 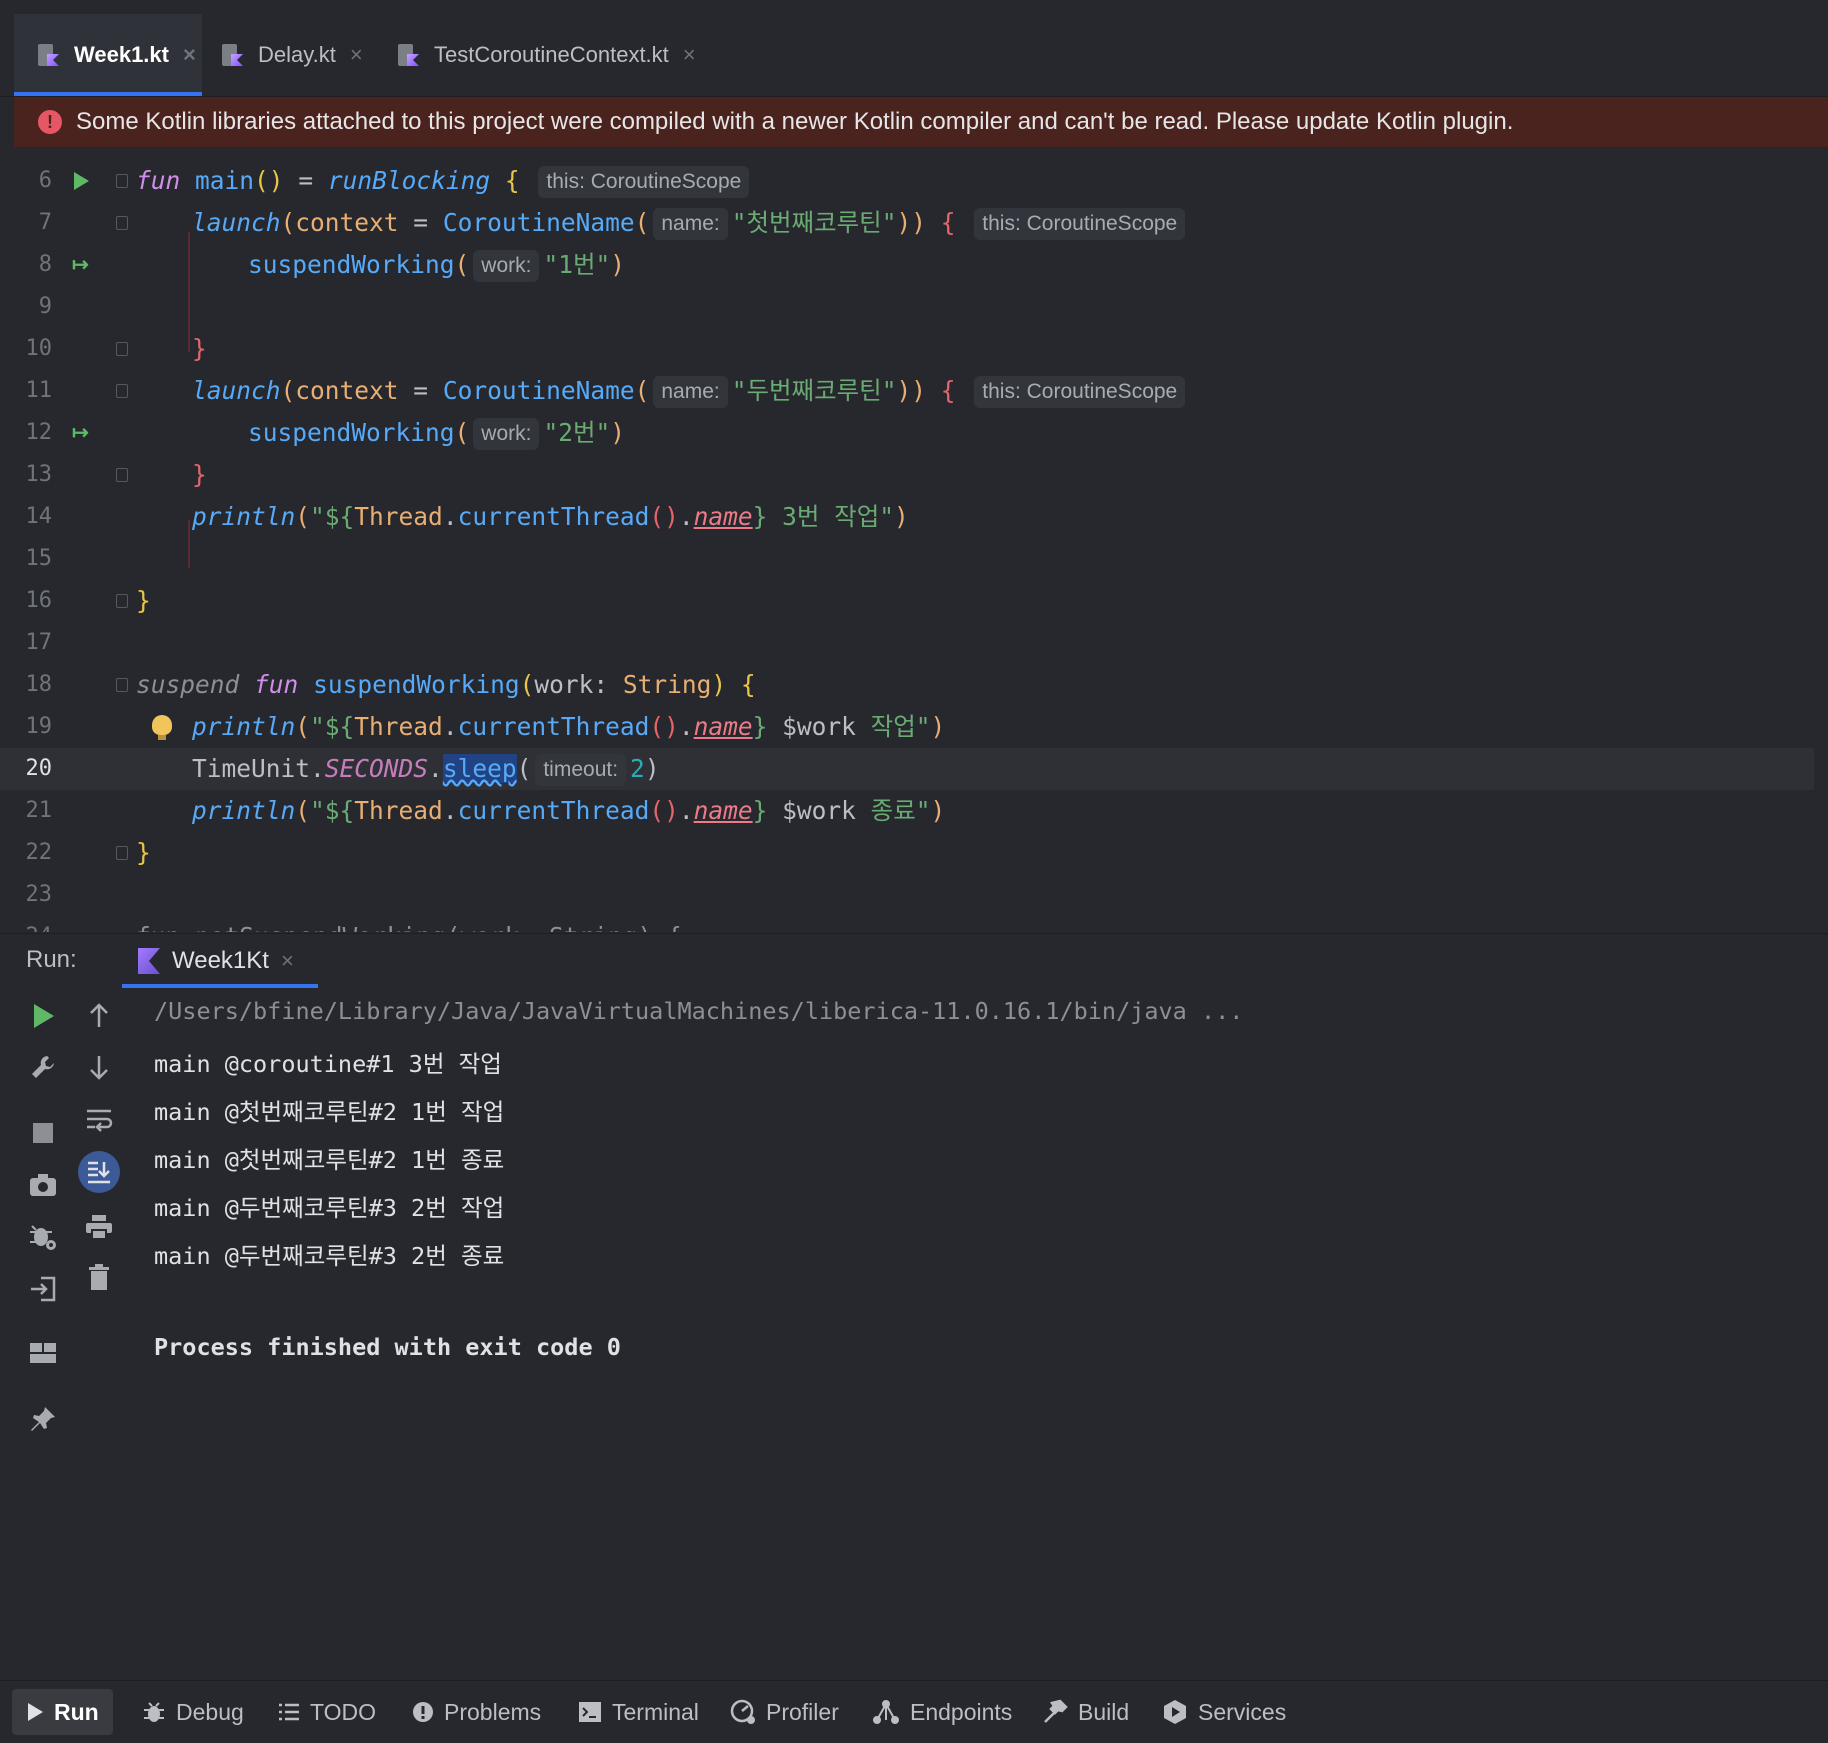 I want to click on code-line-24: 24 fun notSuspendWorking(work: String) {, so click(x=907, y=924).